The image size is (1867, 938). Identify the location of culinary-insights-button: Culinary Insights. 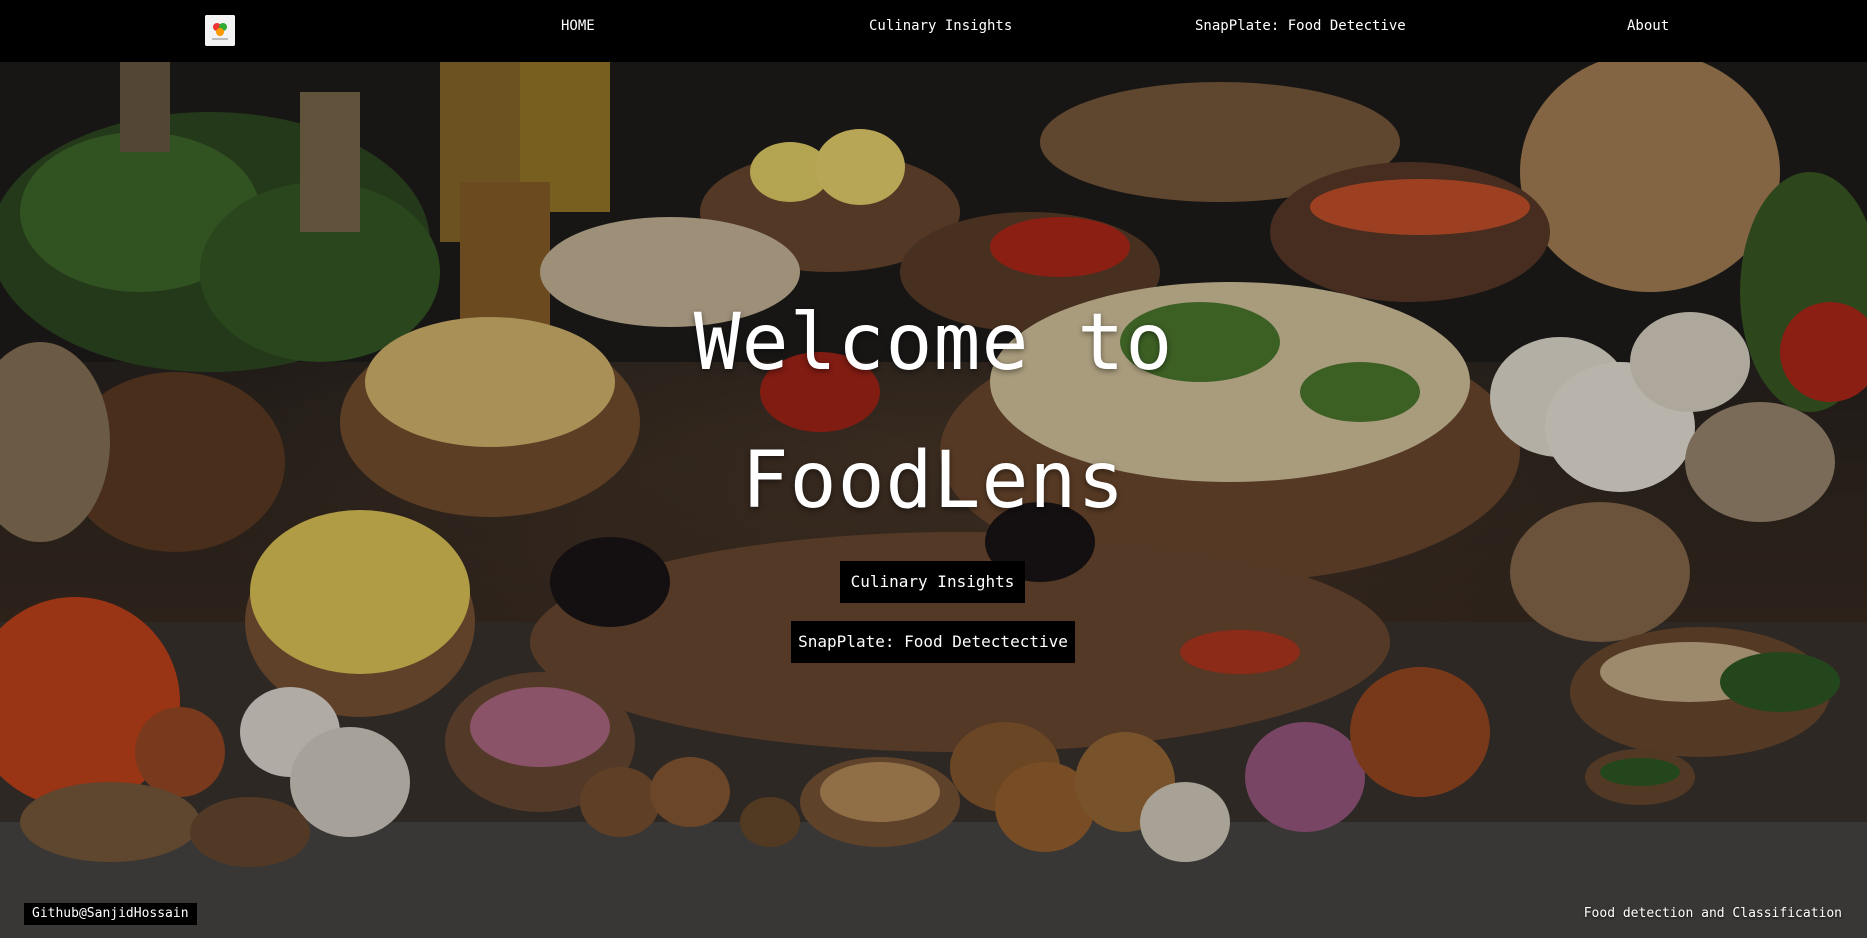
(932, 582).